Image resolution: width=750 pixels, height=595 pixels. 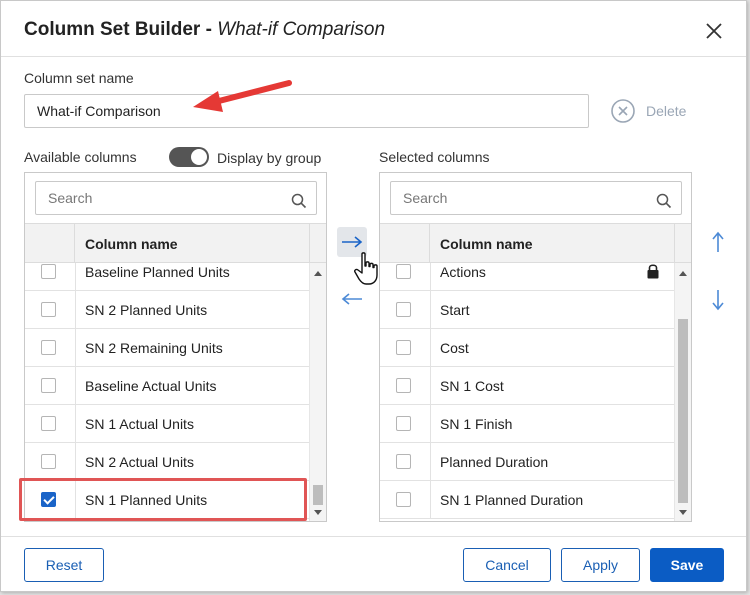 What do you see at coordinates (463, 272) in the screenshot?
I see `row-label: Actions` at bounding box center [463, 272].